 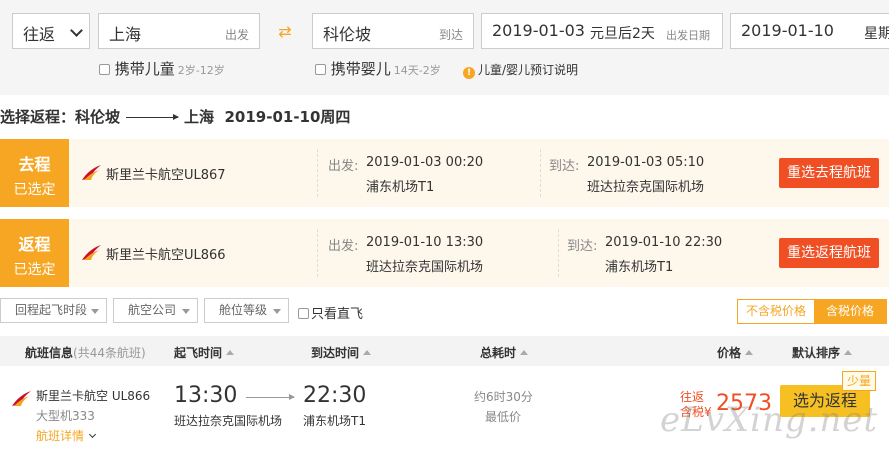 I want to click on departure-time-filter-label: 回程起飞时段, so click(x=51, y=310).